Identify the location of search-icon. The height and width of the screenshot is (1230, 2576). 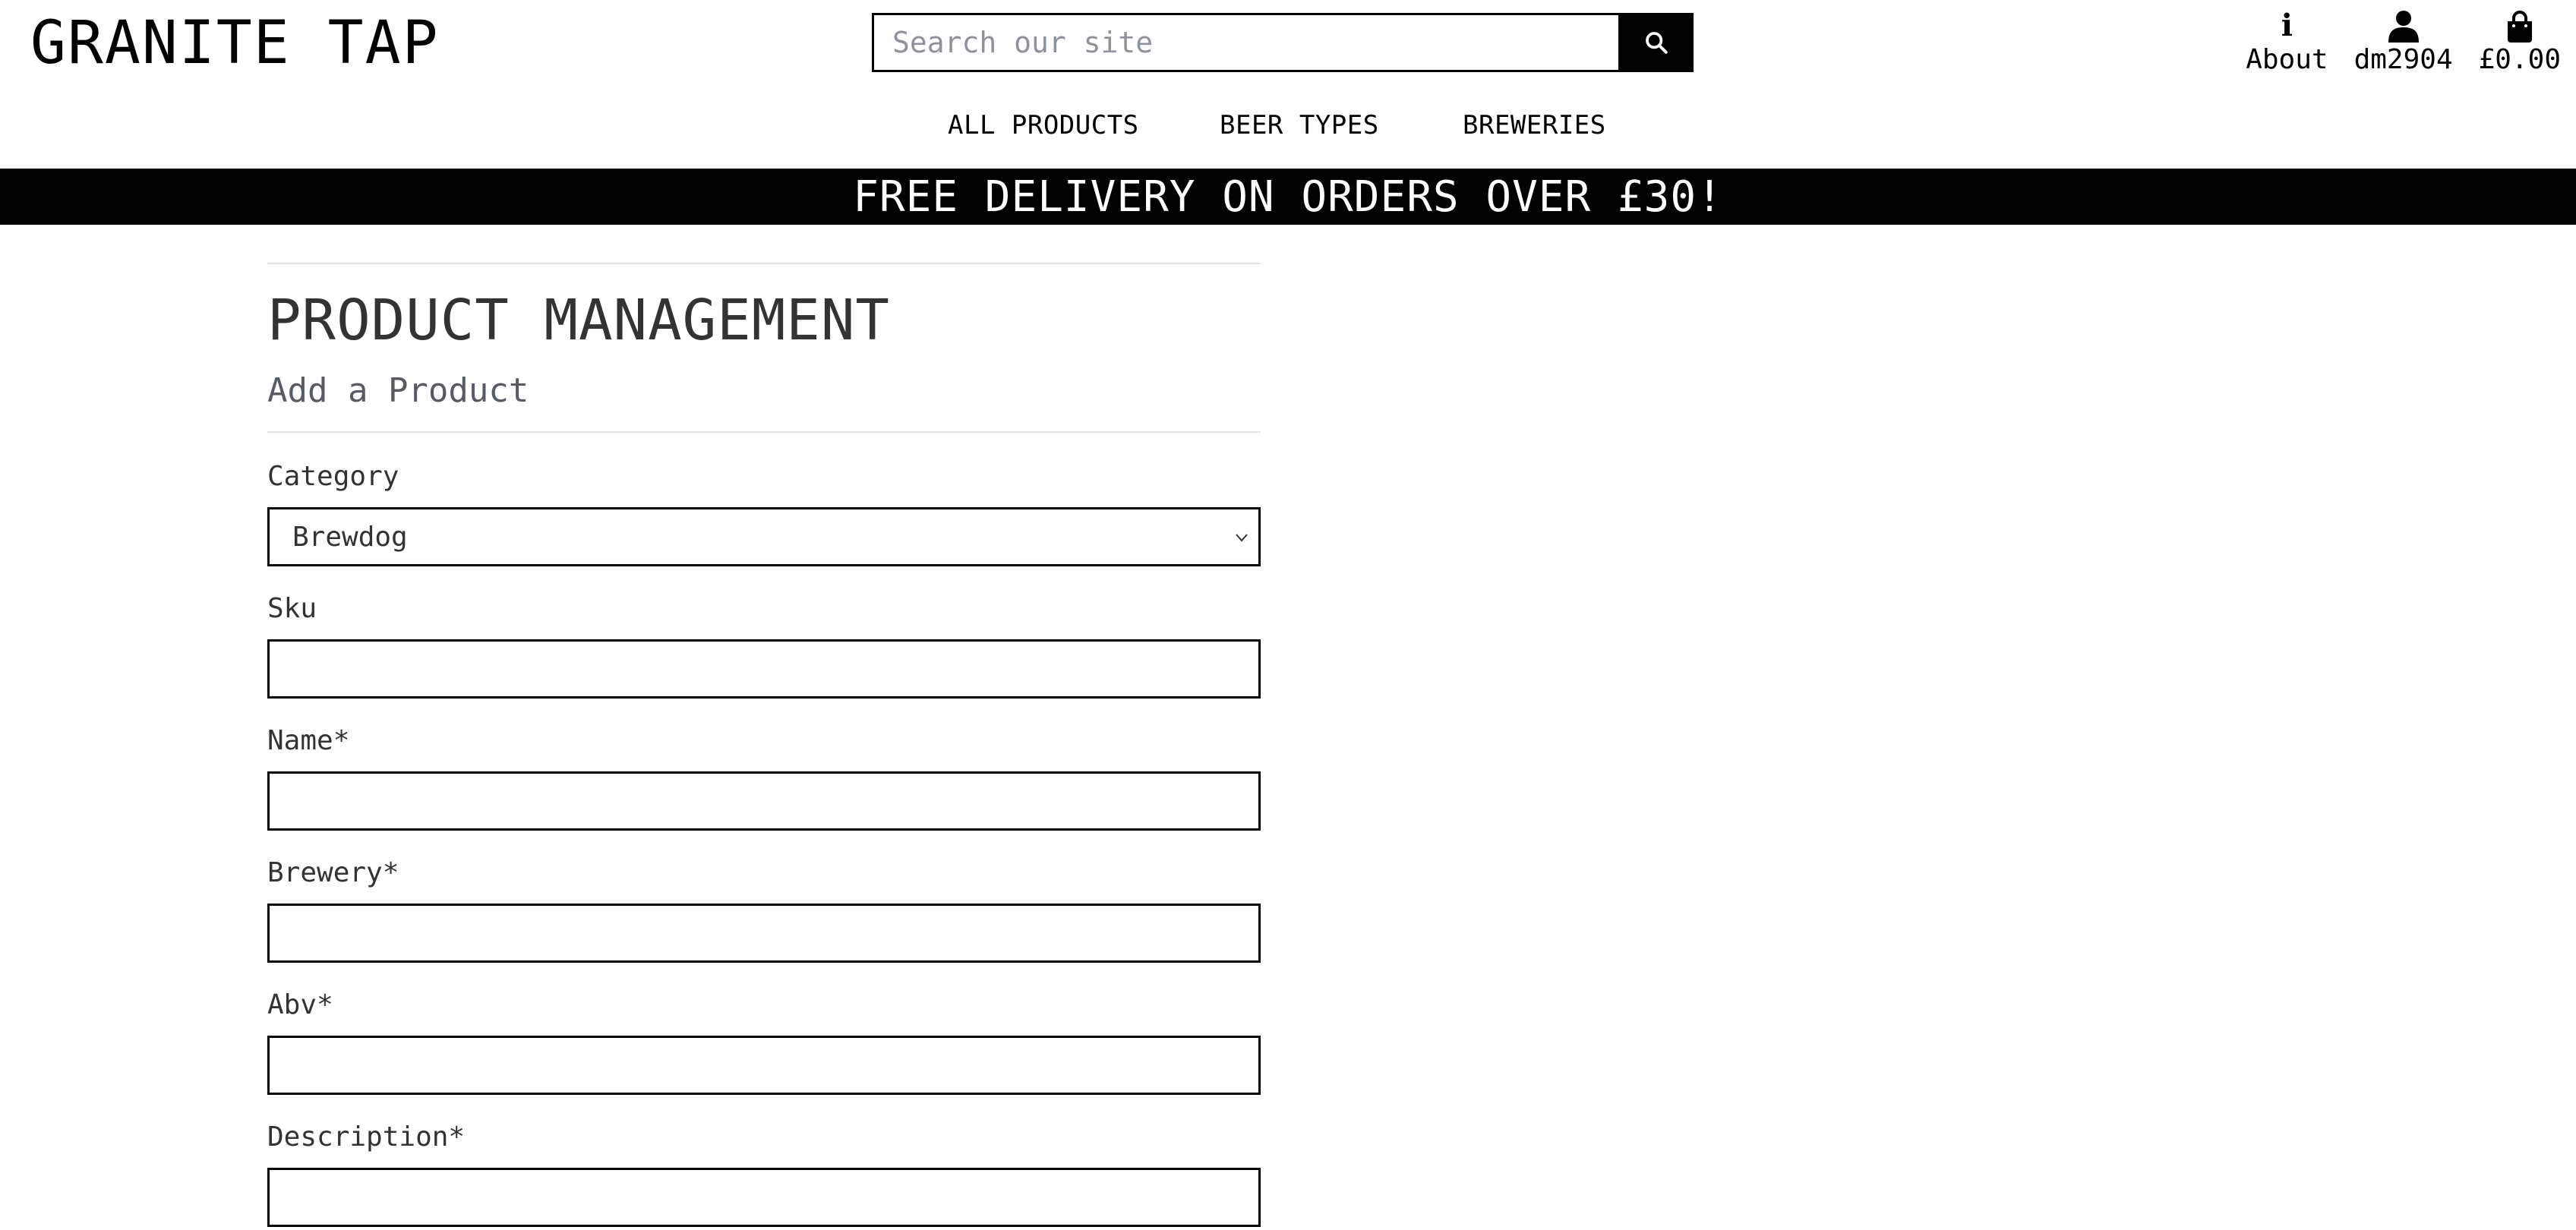
(1656, 43).